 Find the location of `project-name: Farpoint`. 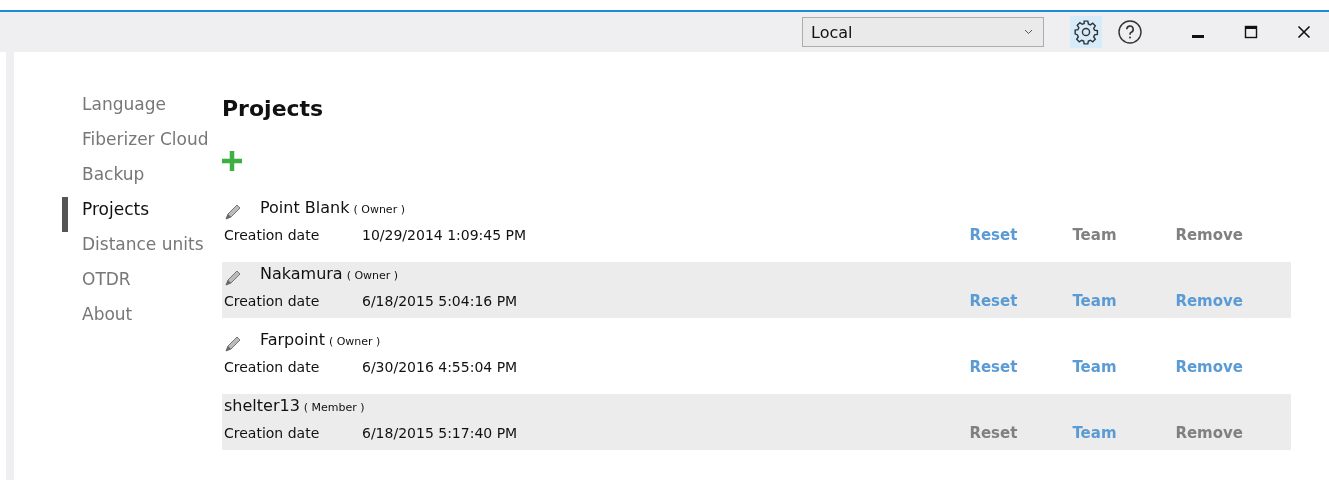

project-name: Farpoint is located at coordinates (292, 339).